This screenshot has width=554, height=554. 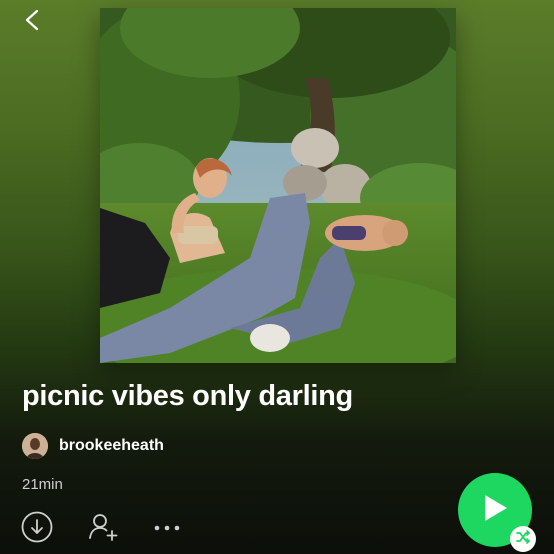 I want to click on more-options-button, so click(x=167, y=529).